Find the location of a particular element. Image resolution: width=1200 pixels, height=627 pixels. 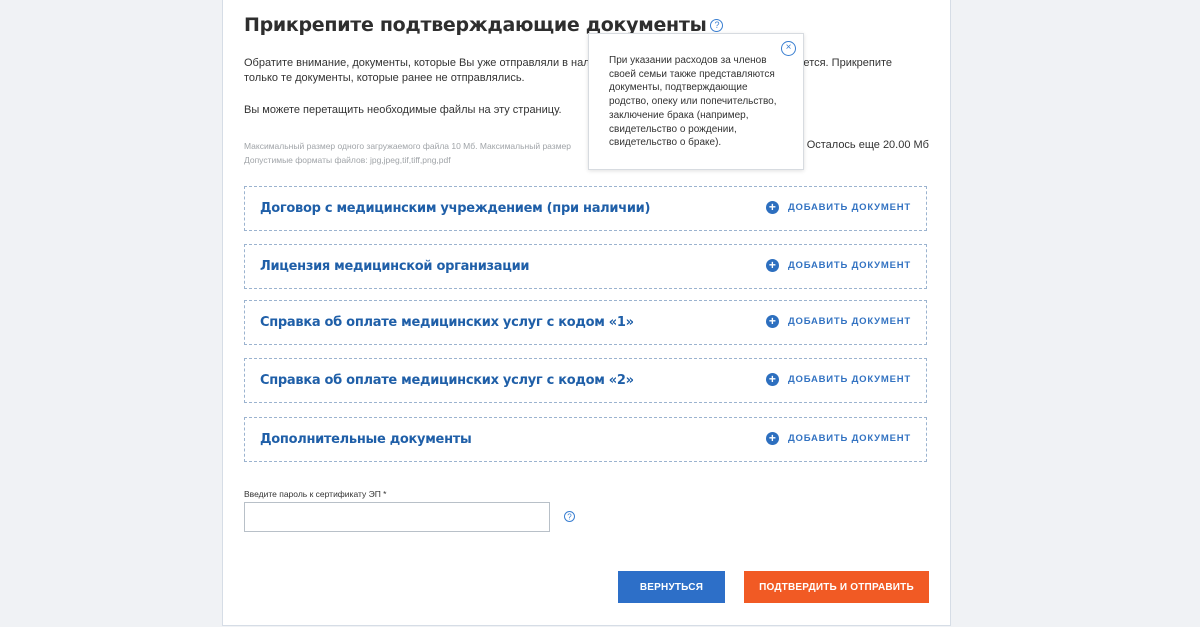

doc-title: Дополнительные документы is located at coordinates (366, 439).